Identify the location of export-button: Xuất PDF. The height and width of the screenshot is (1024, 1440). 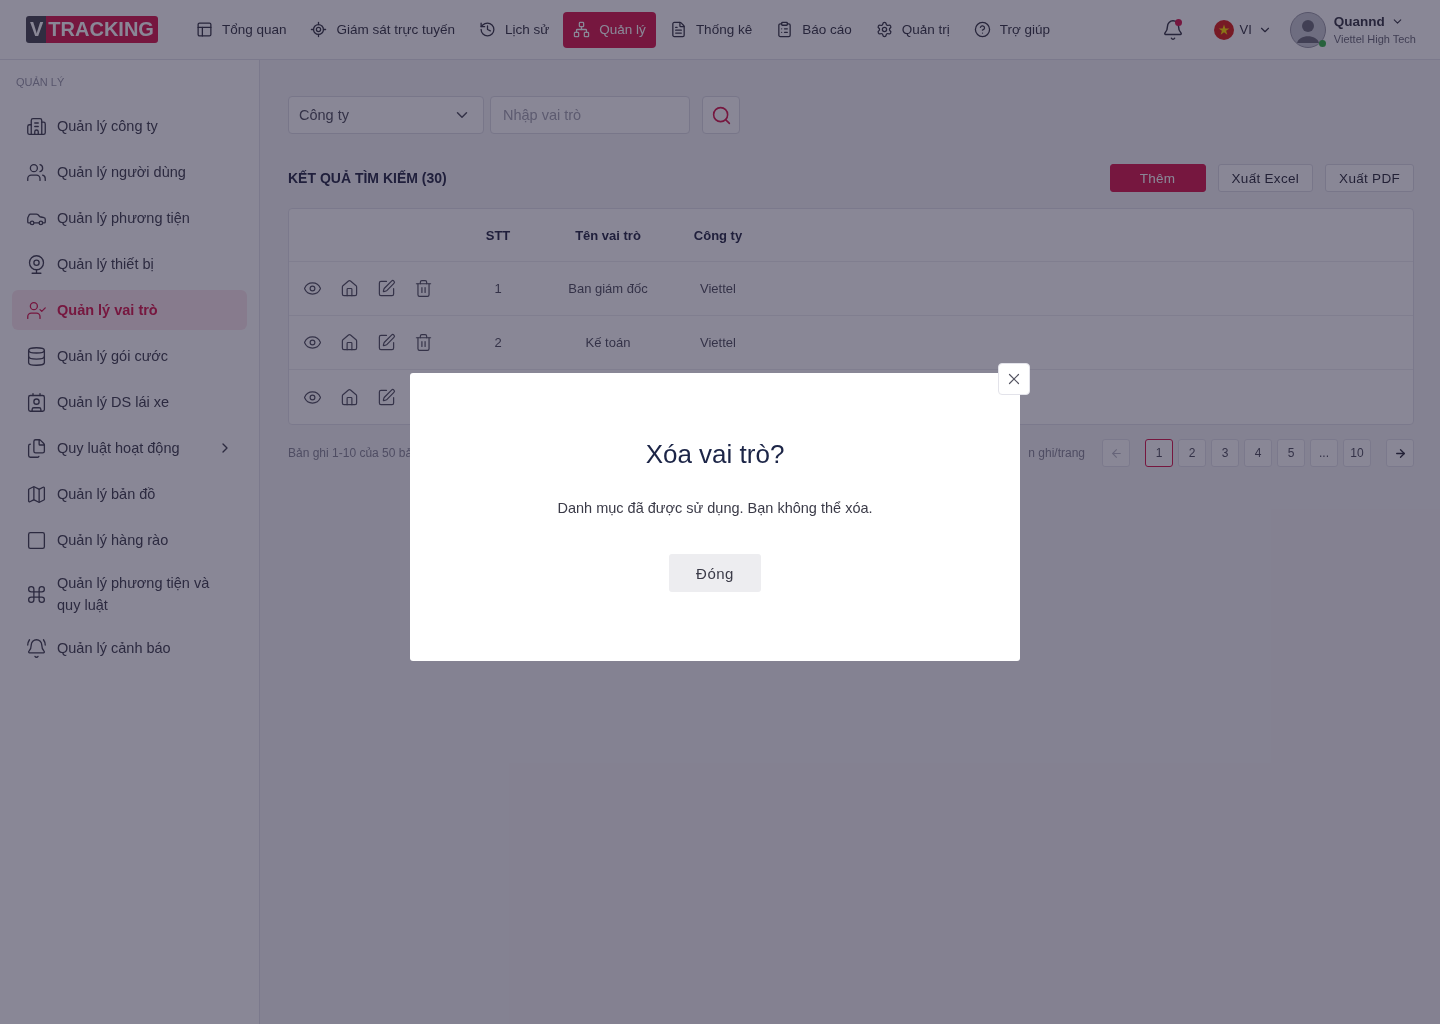
(1369, 178).